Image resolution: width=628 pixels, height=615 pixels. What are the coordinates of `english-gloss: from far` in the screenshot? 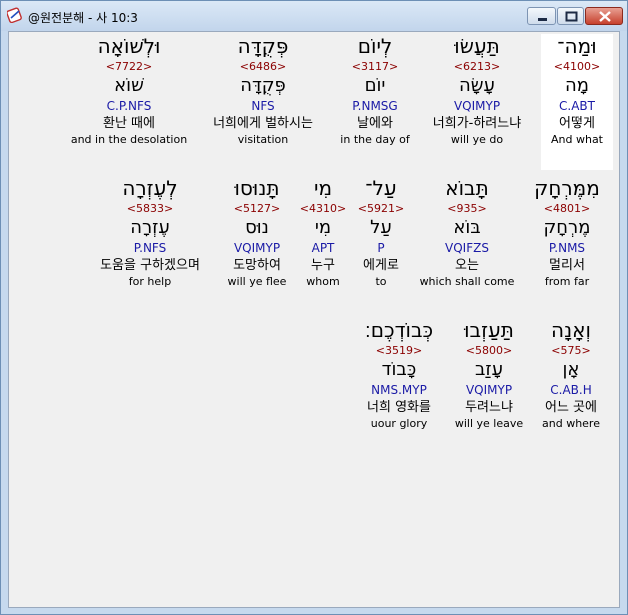 It's located at (567, 281).